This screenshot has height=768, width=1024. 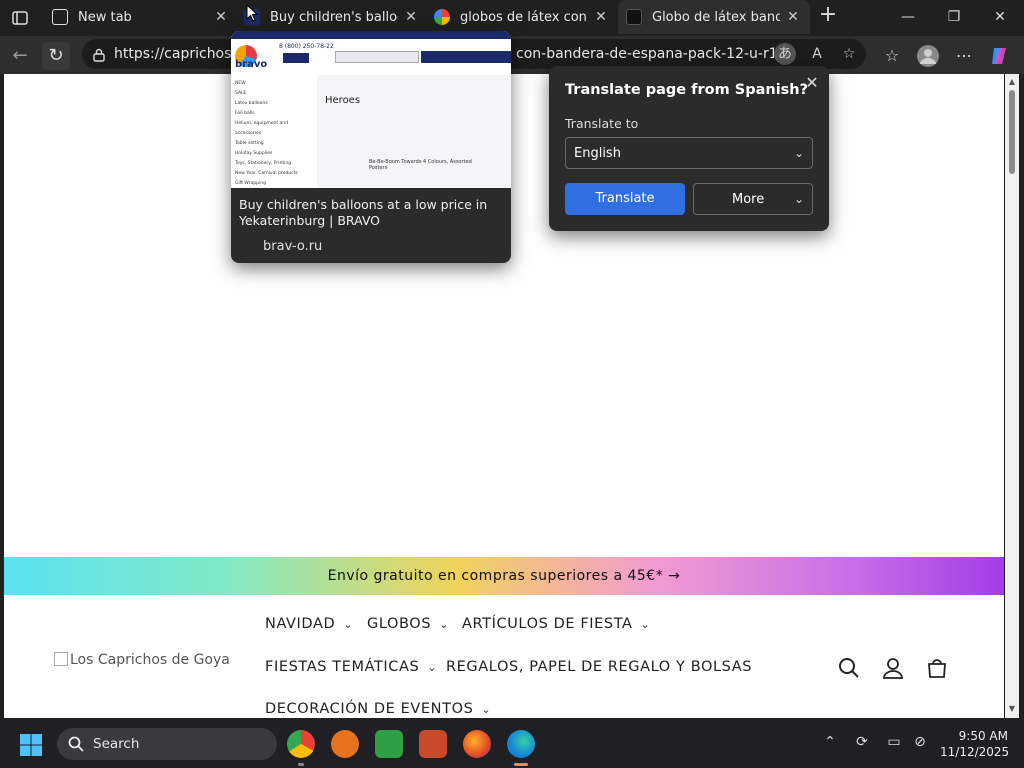 I want to click on menu-navidad: NAVIDAD ⌄, so click(x=309, y=624).